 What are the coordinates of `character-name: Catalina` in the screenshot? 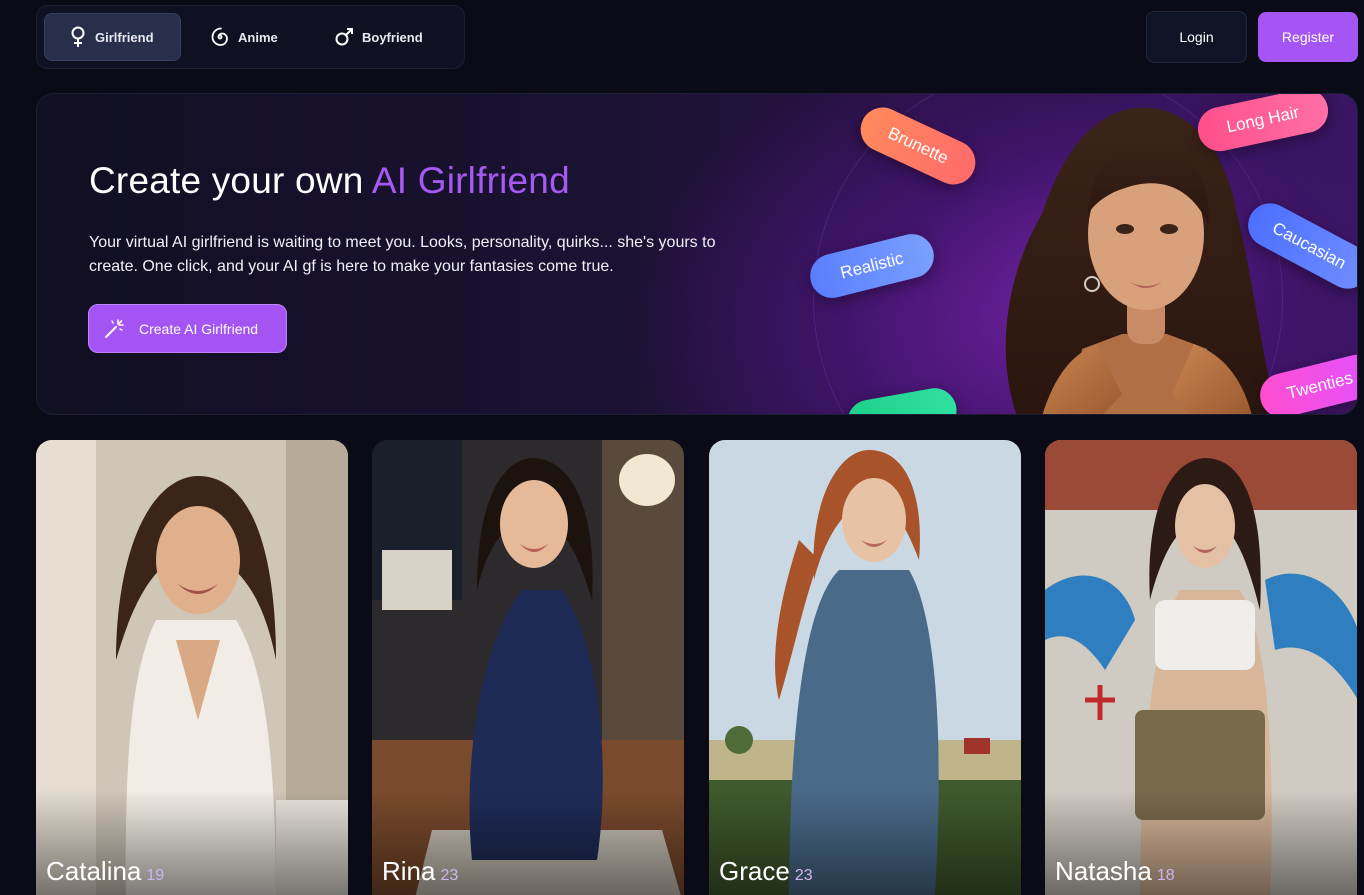 It's located at (94, 871).